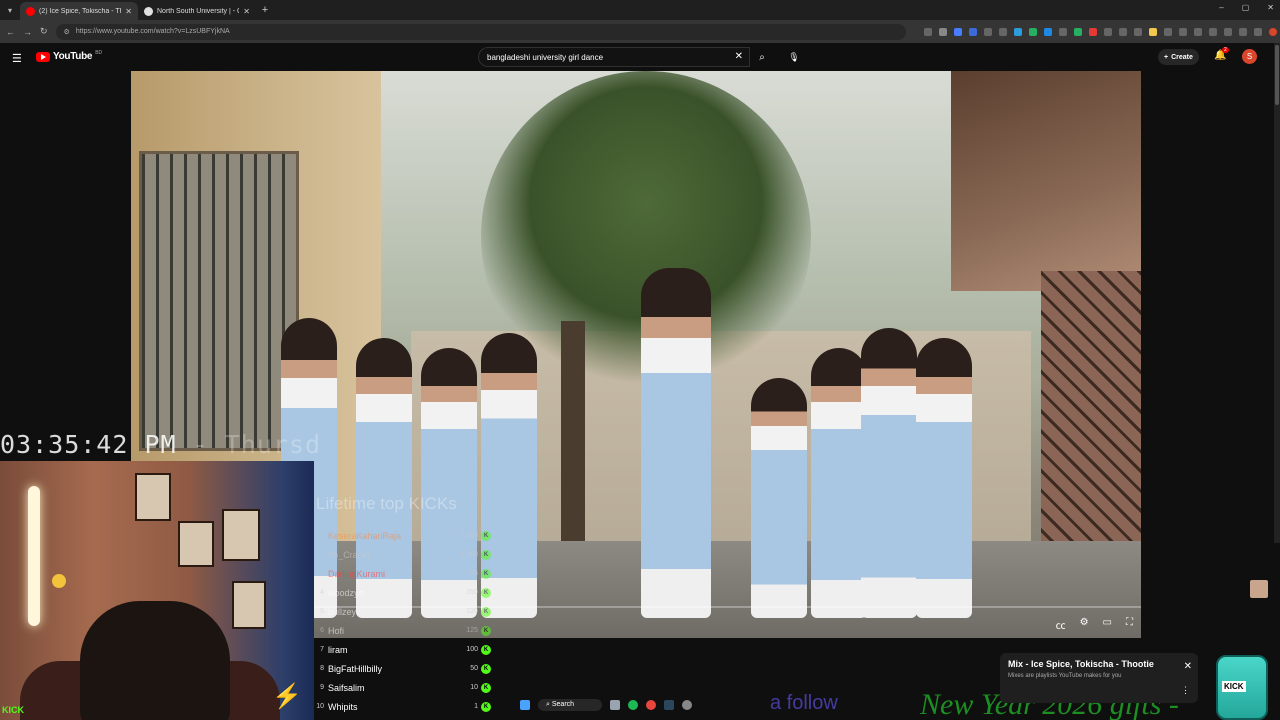  Describe the element at coordinates (651, 705) in the screenshot. I see `chrome-icon` at that location.